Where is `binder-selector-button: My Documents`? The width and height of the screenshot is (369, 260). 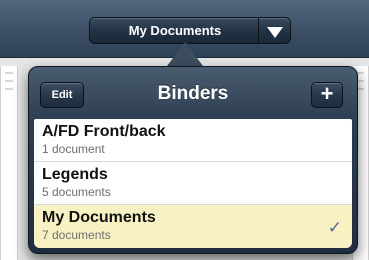 binder-selector-button: My Documents is located at coordinates (175, 30).